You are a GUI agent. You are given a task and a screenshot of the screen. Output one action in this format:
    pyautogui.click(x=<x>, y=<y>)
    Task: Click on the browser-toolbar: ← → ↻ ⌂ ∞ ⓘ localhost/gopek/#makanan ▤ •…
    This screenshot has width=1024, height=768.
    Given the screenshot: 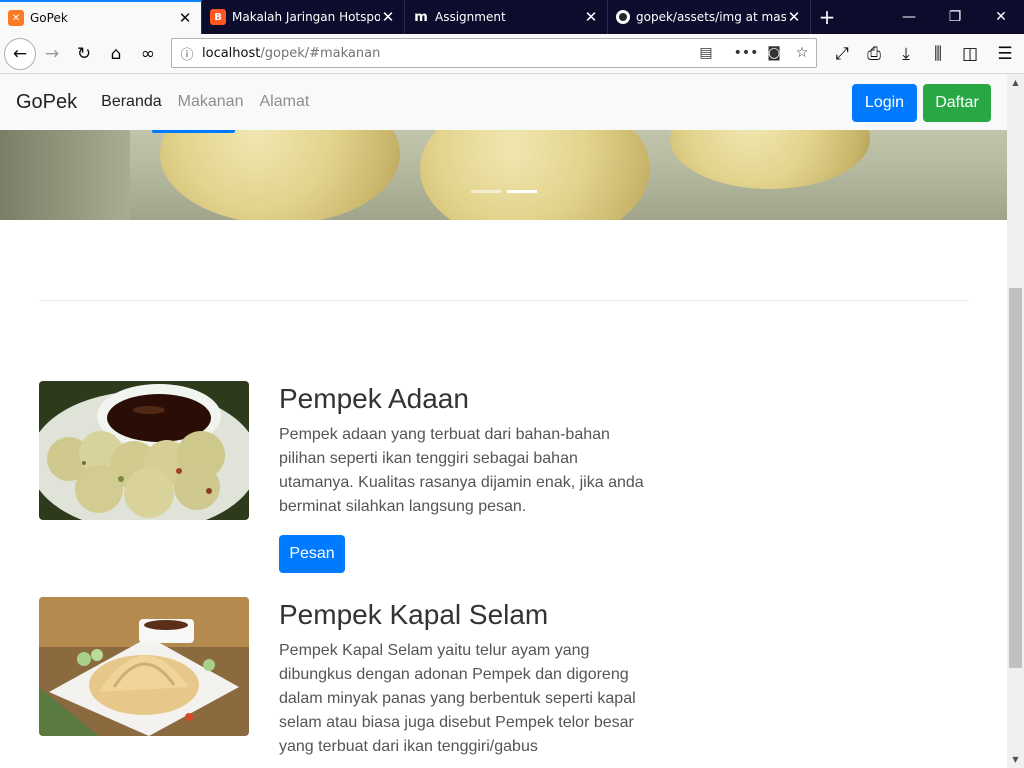 What is the action you would take?
    pyautogui.click(x=512, y=54)
    